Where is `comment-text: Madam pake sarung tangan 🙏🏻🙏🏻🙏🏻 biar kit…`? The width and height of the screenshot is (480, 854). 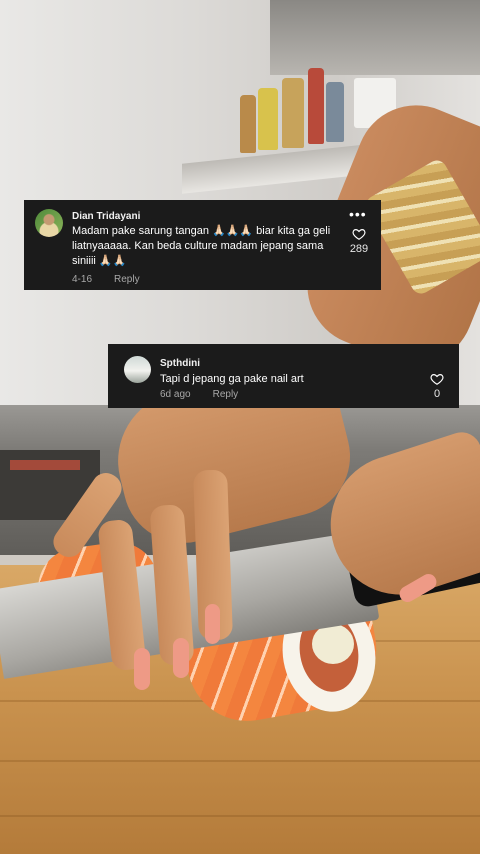 comment-text: Madam pake sarung tangan 🙏🏻🙏🏻🙏🏻 biar kit… is located at coordinates (201, 246).